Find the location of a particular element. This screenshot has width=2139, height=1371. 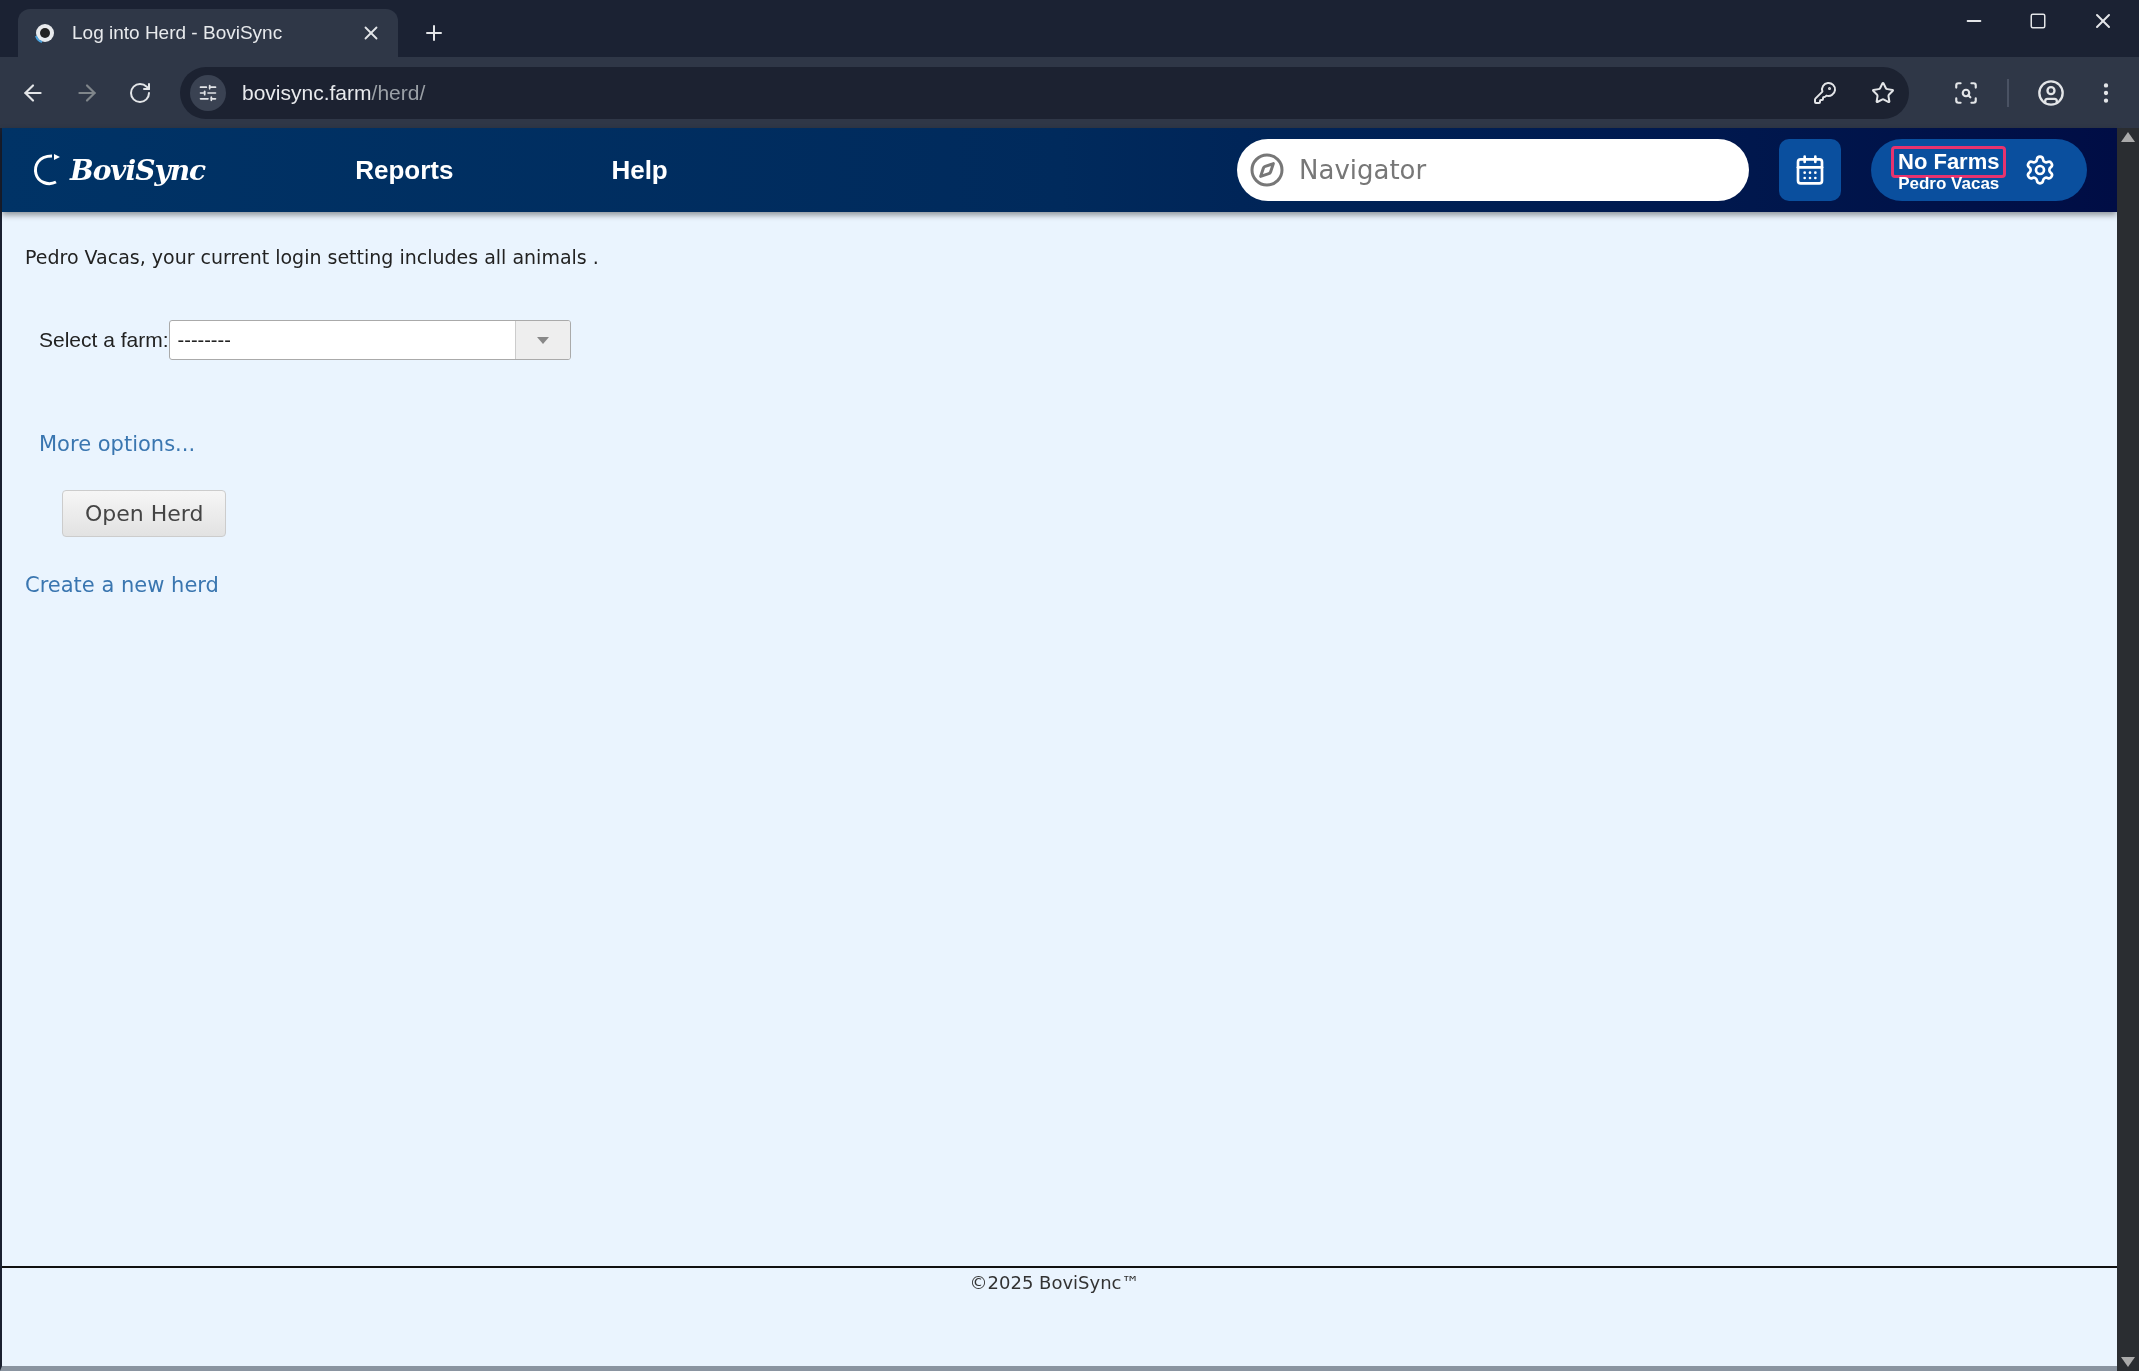

scroll-up-icon is located at coordinates (2128, 137).